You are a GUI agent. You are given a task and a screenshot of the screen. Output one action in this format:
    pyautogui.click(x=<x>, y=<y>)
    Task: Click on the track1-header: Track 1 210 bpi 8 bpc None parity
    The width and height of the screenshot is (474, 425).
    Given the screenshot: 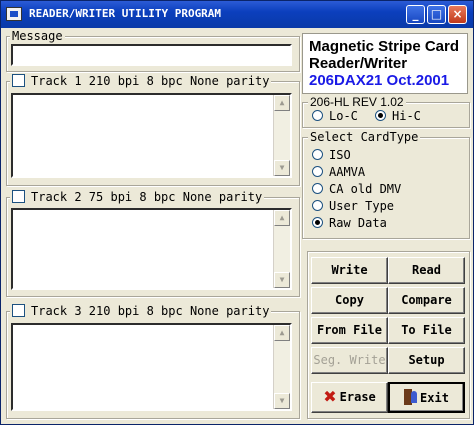 What is the action you would take?
    pyautogui.click(x=141, y=81)
    